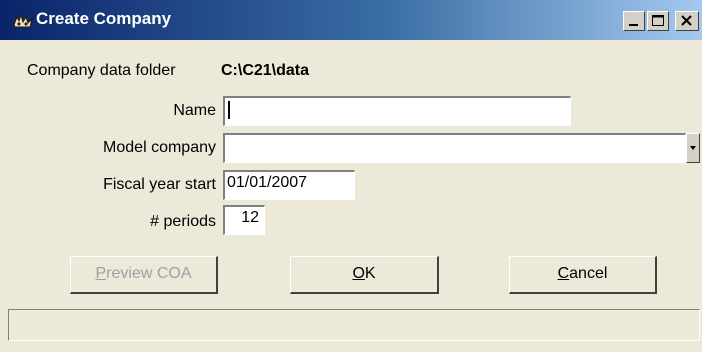 This screenshot has width=705, height=352. I want to click on cancel-mnemonic: C, so click(563, 273).